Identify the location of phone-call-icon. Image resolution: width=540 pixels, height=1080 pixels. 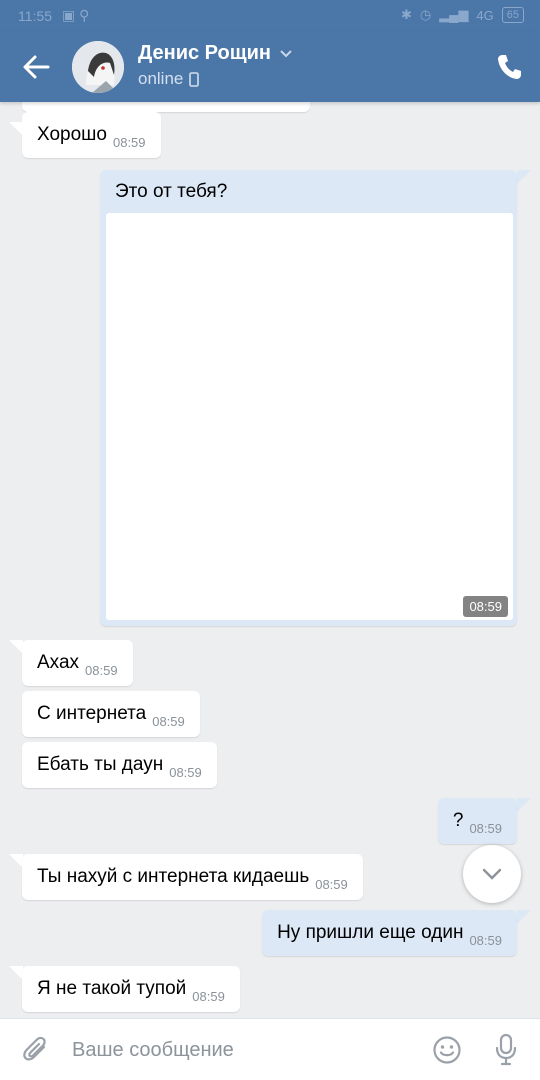
(509, 67).